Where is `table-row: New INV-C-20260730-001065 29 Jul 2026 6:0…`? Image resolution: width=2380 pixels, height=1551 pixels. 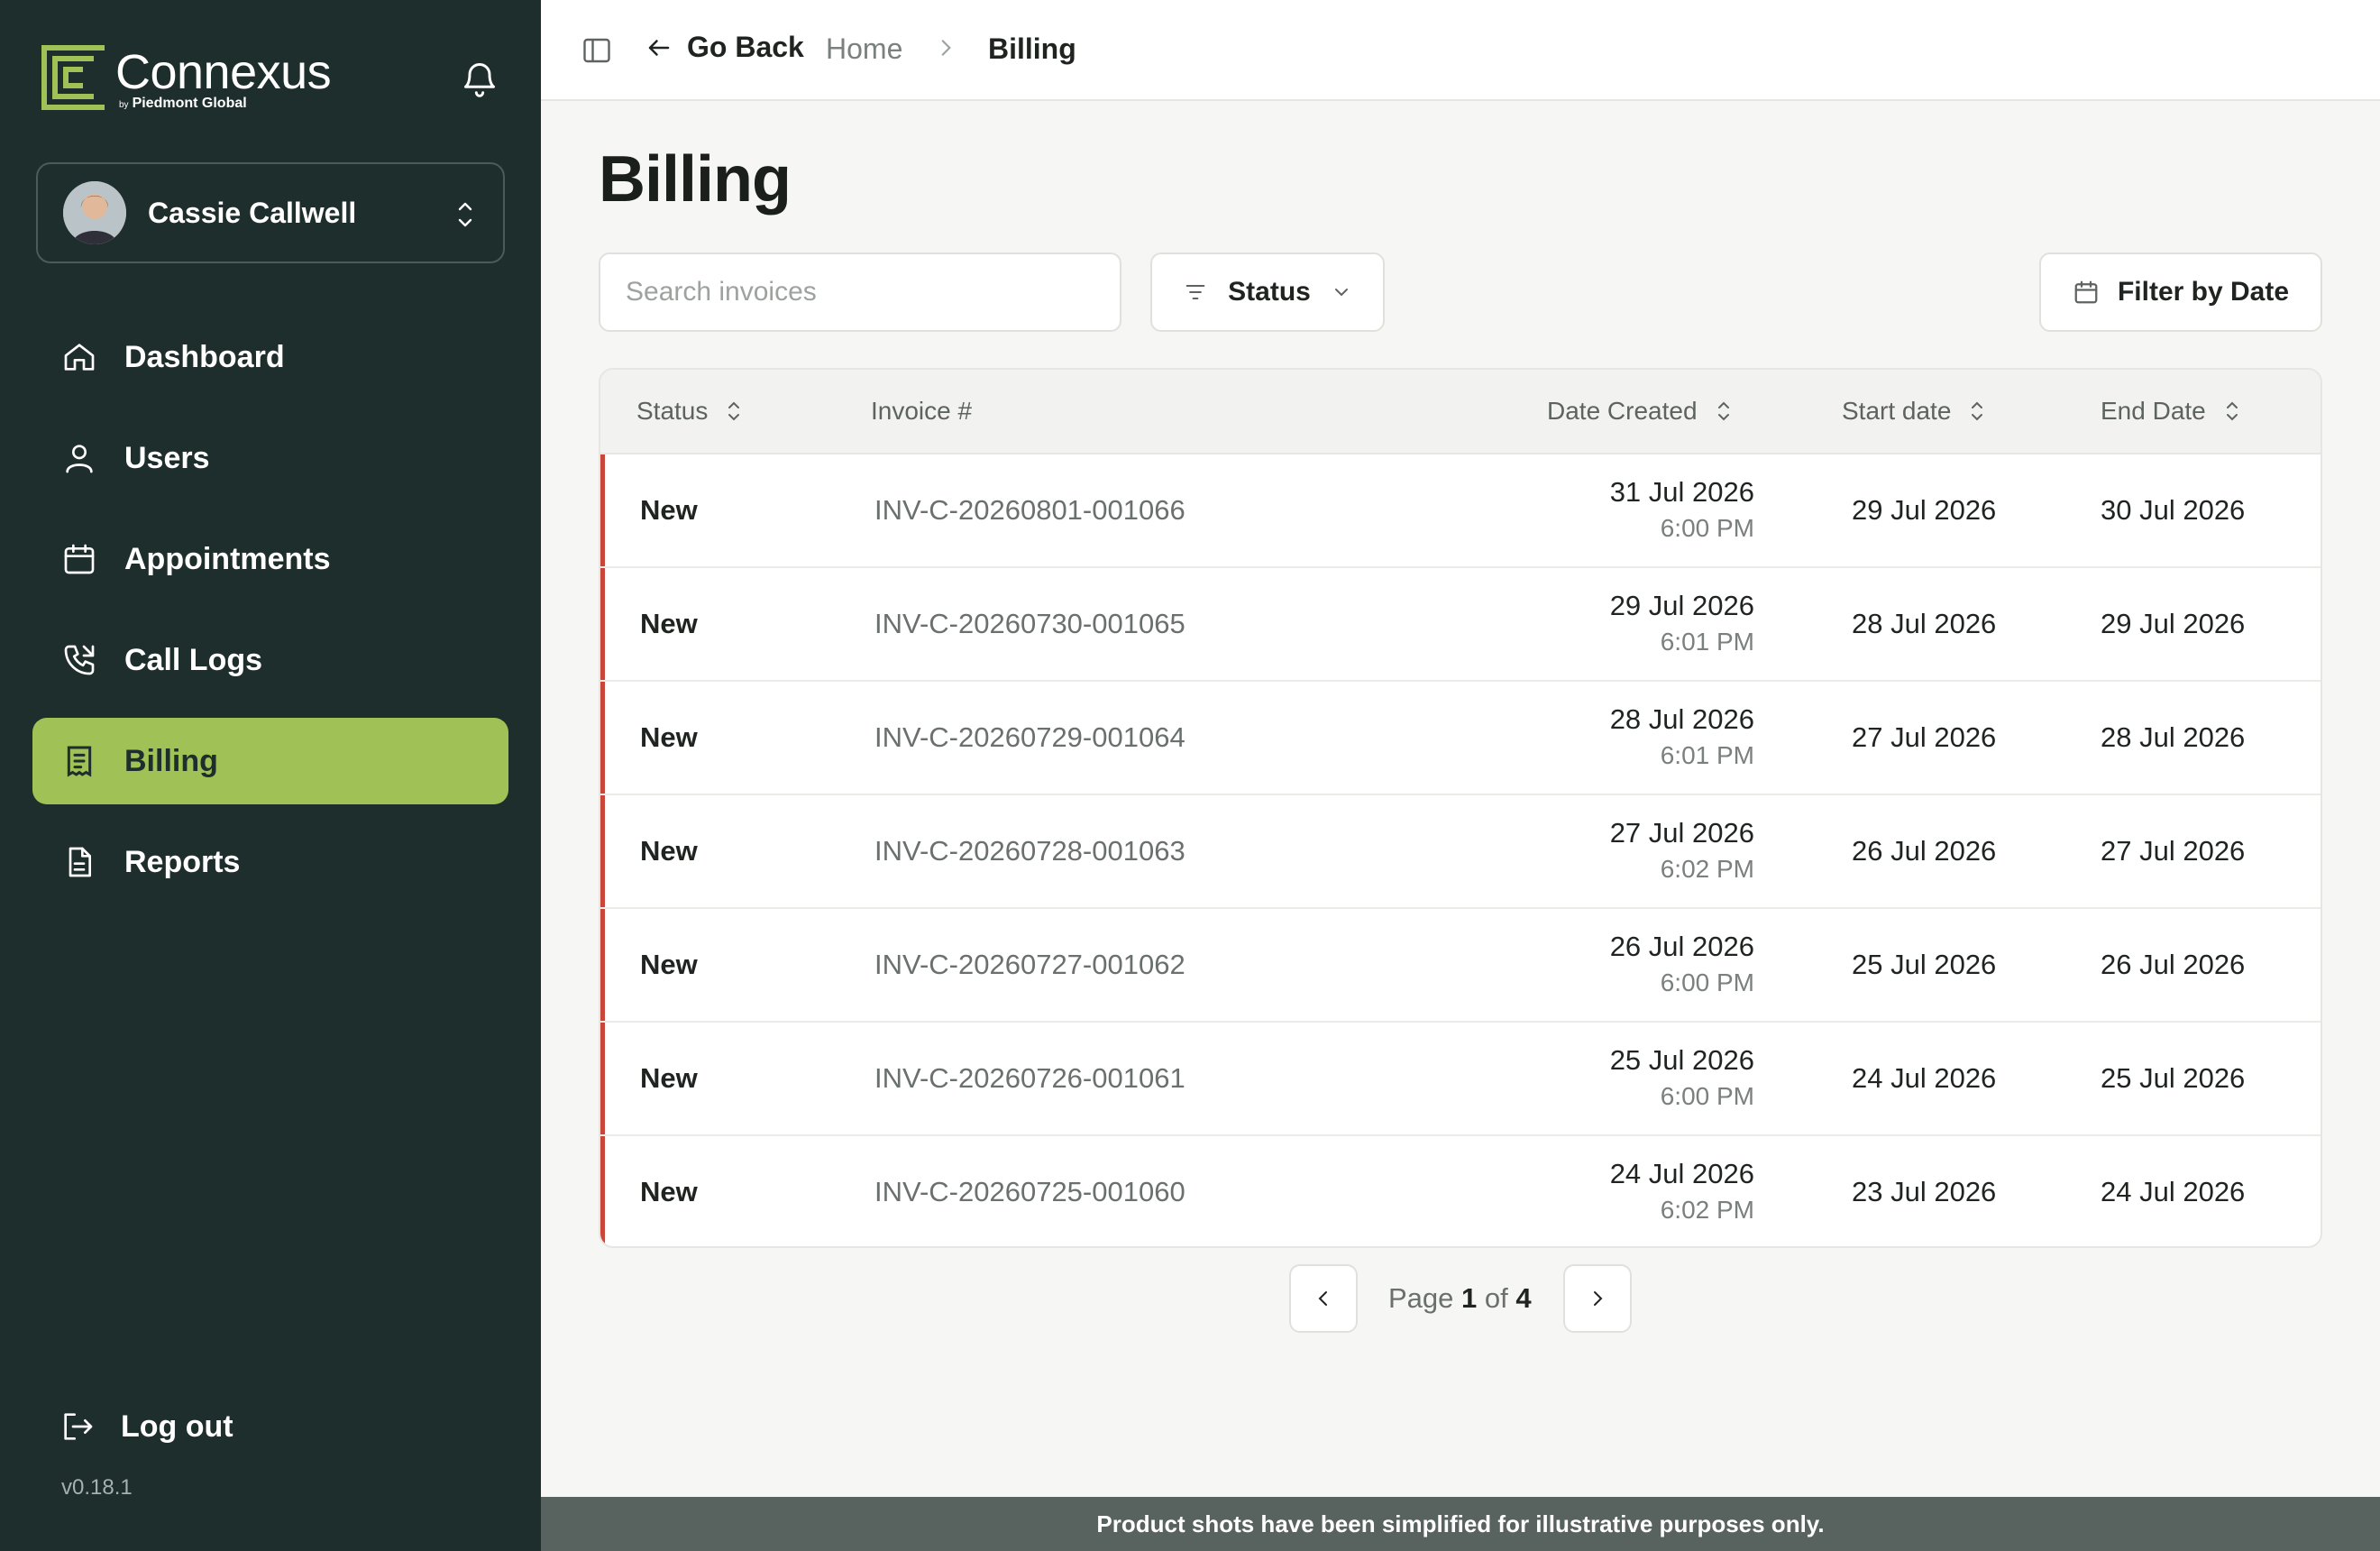 table-row: New INV-C-20260730-001065 29 Jul 2026 6:0… is located at coordinates (1460, 625).